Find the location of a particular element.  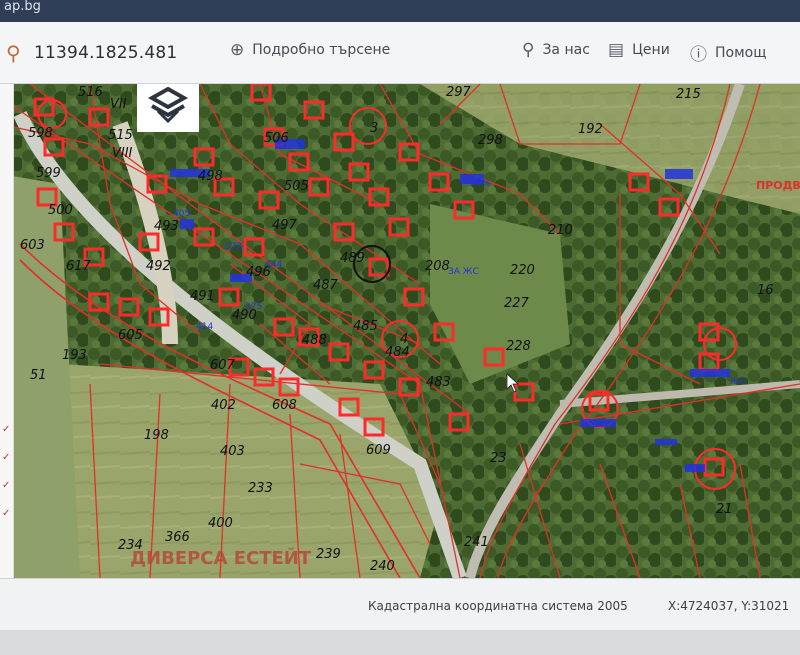

svg-text: 598 is located at coordinates (40, 133).